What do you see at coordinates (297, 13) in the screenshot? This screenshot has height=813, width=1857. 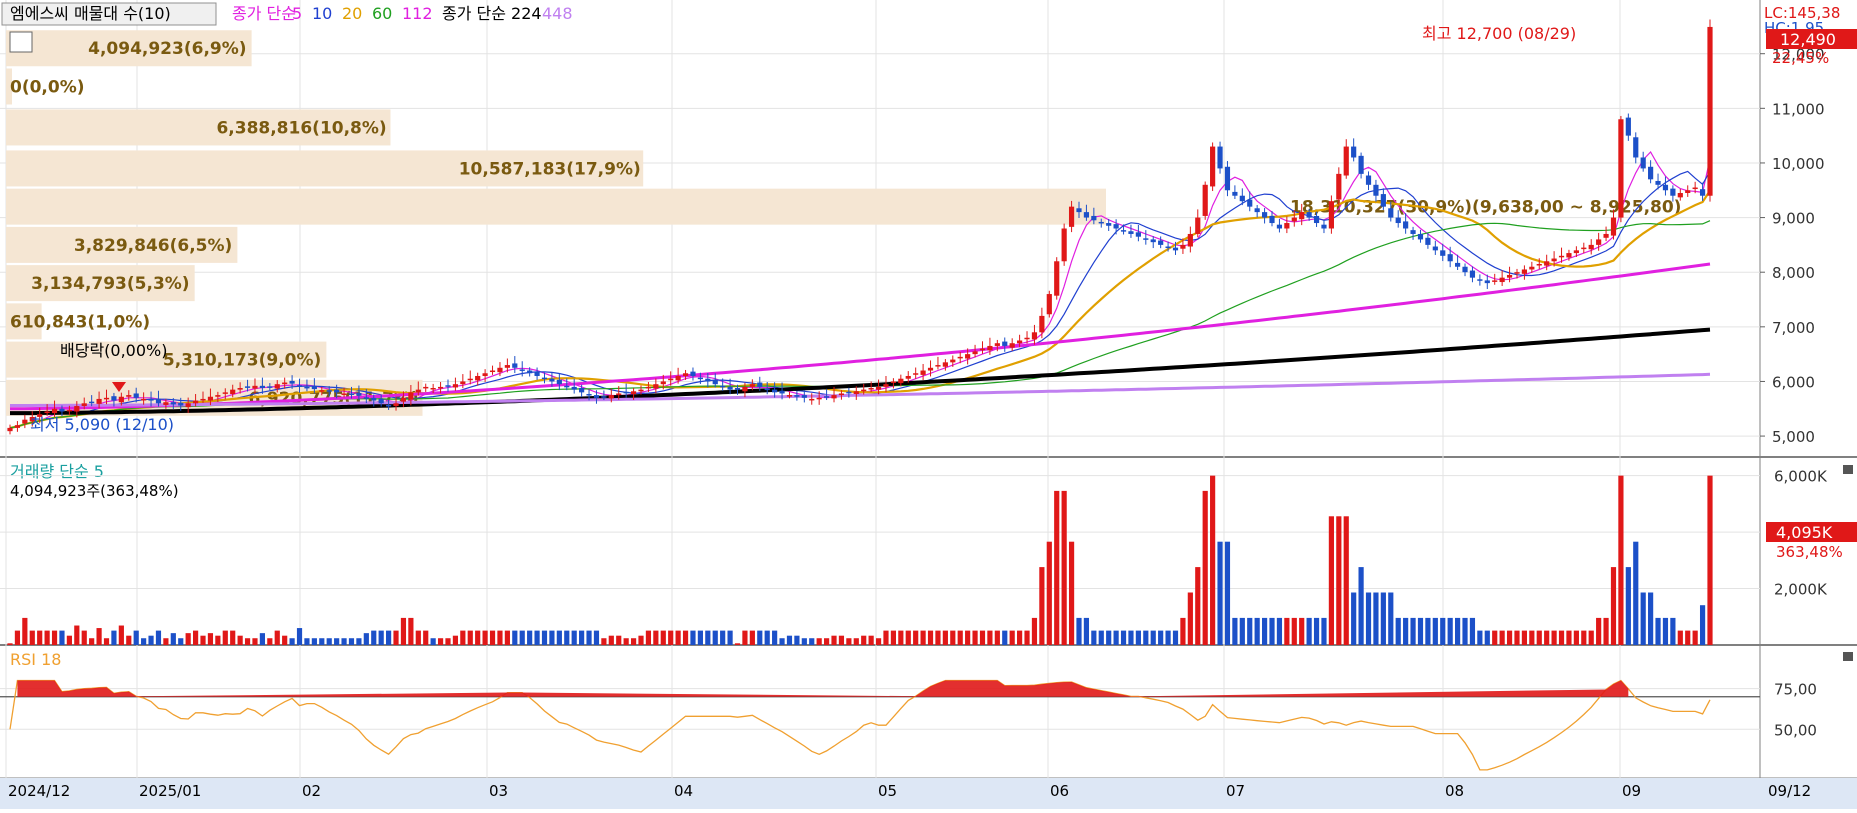 I see `legend-item: 5` at bounding box center [297, 13].